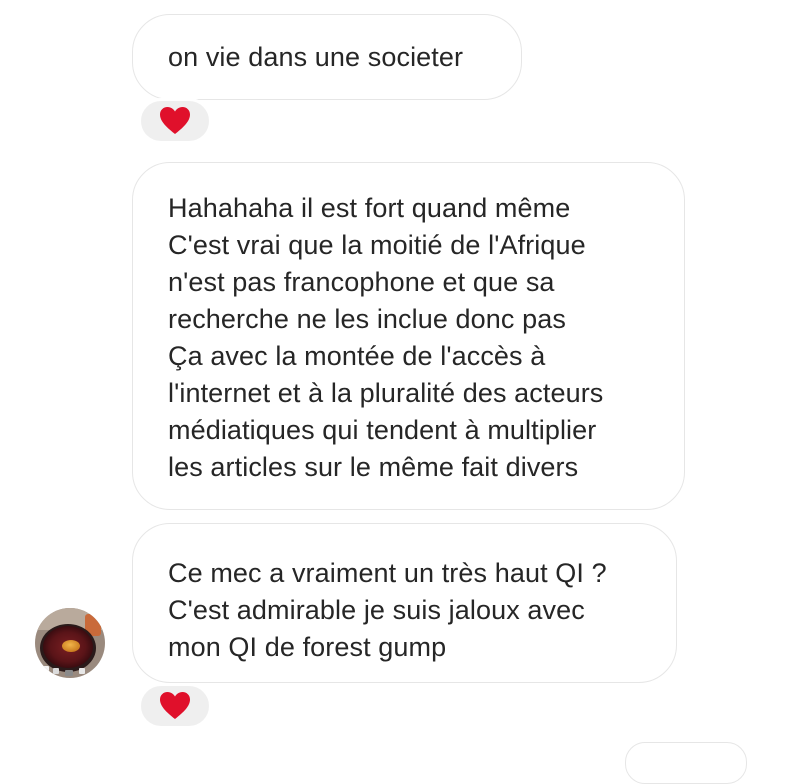 This screenshot has height=784, width=788. What do you see at coordinates (387, 573) in the screenshot?
I see `message-text-line: Ce mec a vraiment un très haut QI ?` at bounding box center [387, 573].